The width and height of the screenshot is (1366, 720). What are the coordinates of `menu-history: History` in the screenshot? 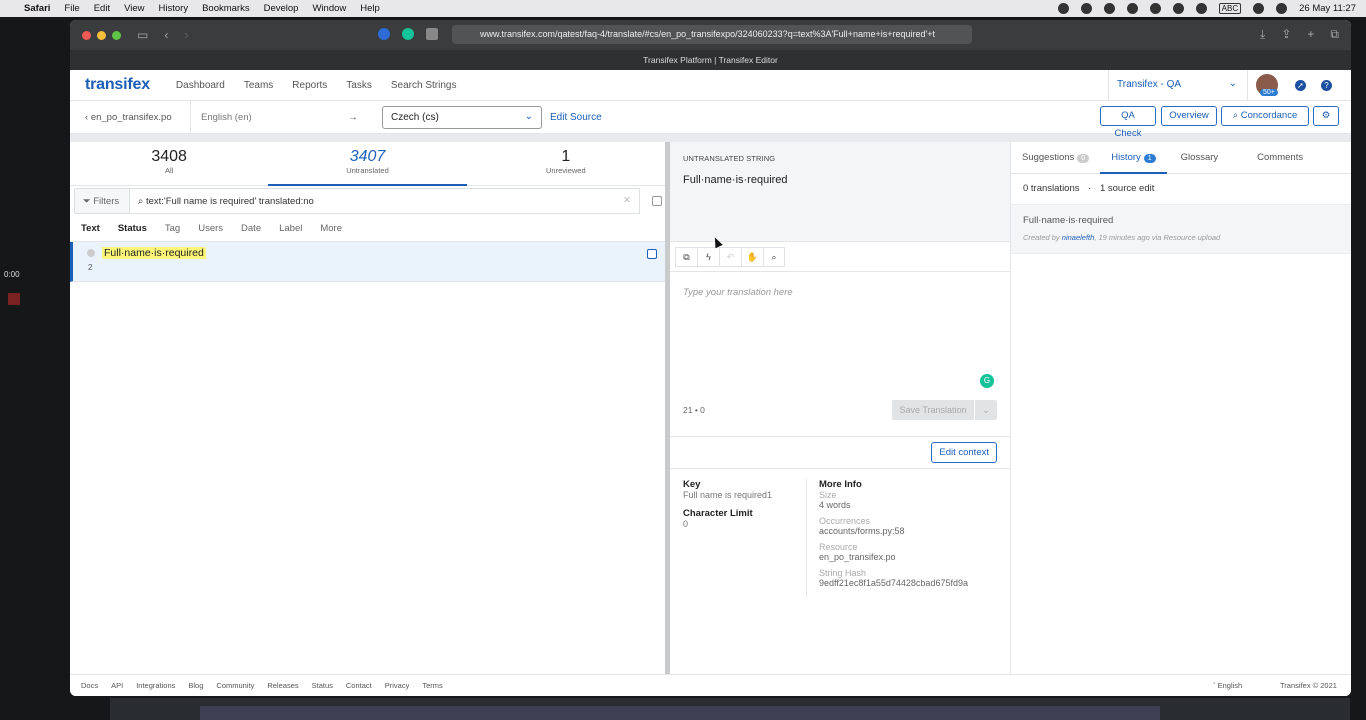 It's located at (174, 8).